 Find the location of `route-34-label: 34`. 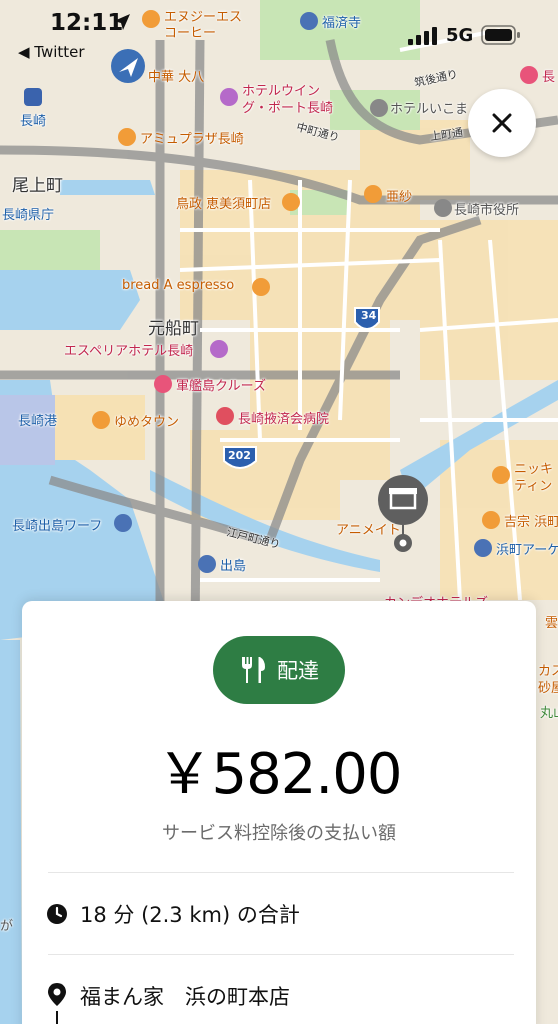

route-34-label: 34 is located at coordinates (369, 315).